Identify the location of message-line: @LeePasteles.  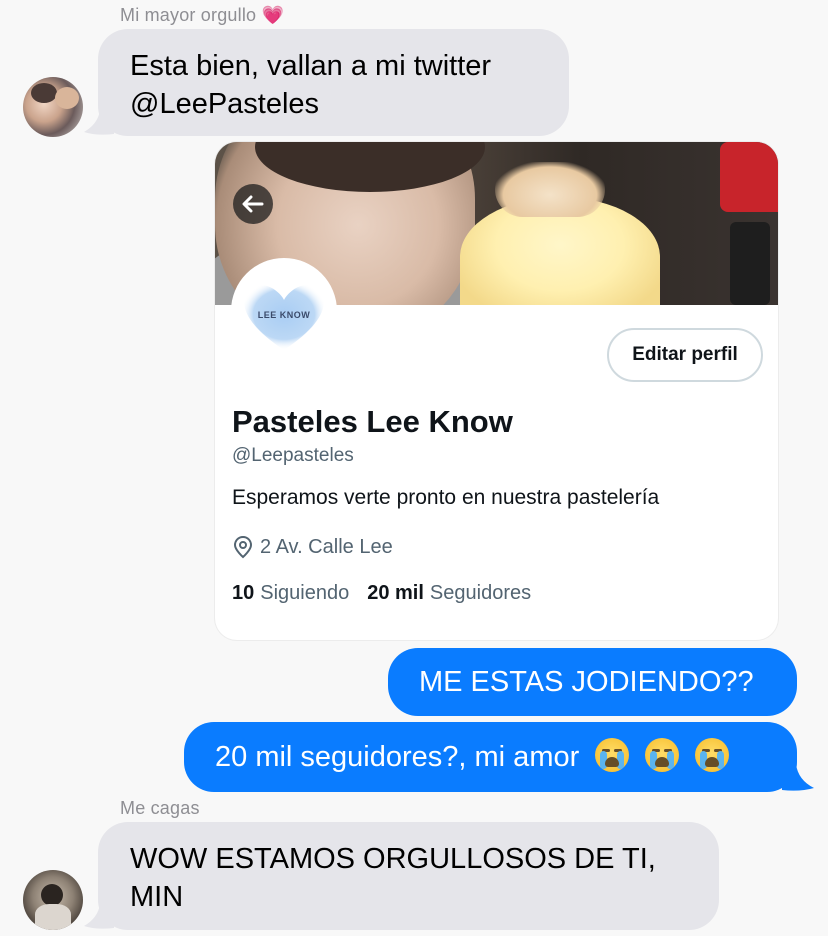
(225, 104).